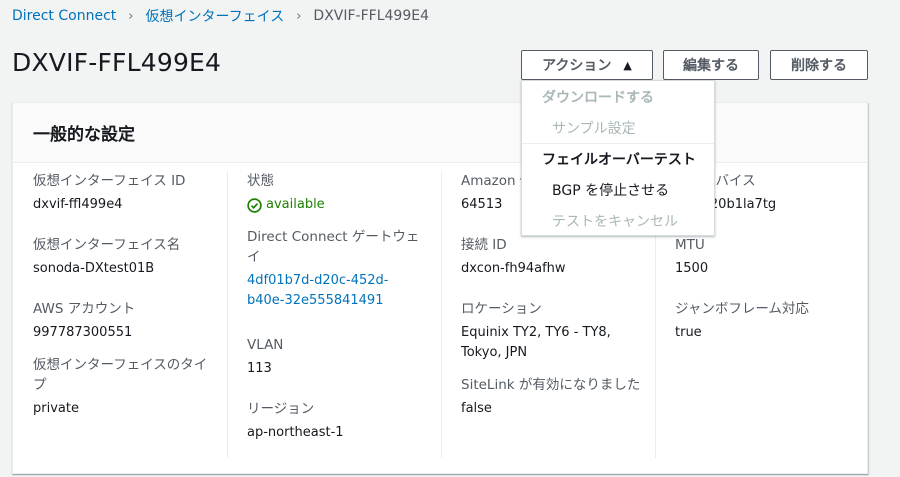  What do you see at coordinates (56, 408) in the screenshot?
I see `field-value: private` at bounding box center [56, 408].